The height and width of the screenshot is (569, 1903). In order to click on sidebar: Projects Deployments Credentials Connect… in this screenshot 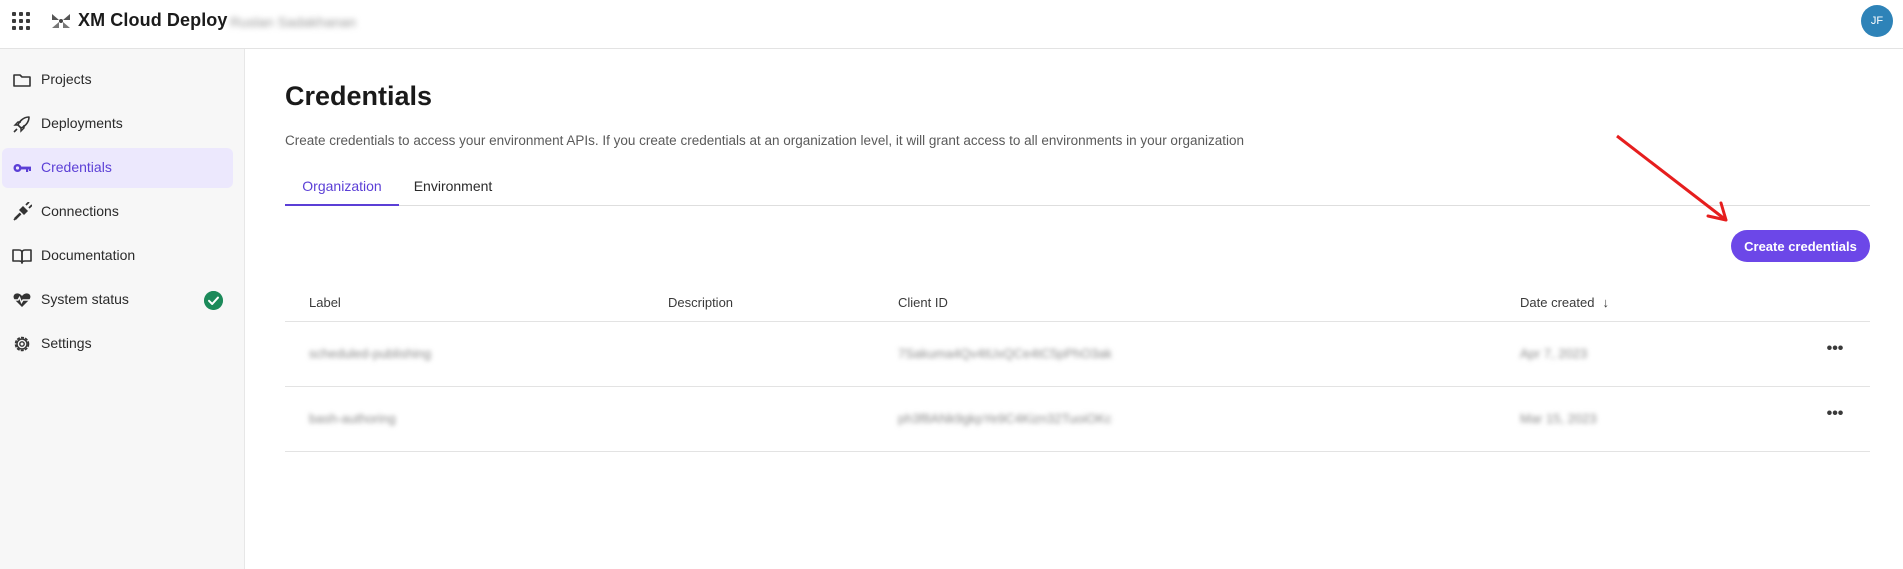, I will do `click(122, 309)`.